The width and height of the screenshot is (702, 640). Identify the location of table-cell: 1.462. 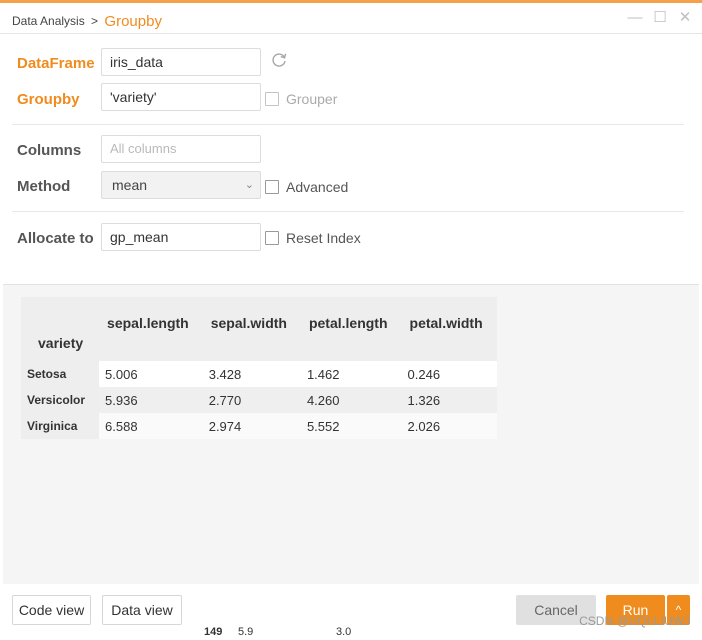
(323, 374).